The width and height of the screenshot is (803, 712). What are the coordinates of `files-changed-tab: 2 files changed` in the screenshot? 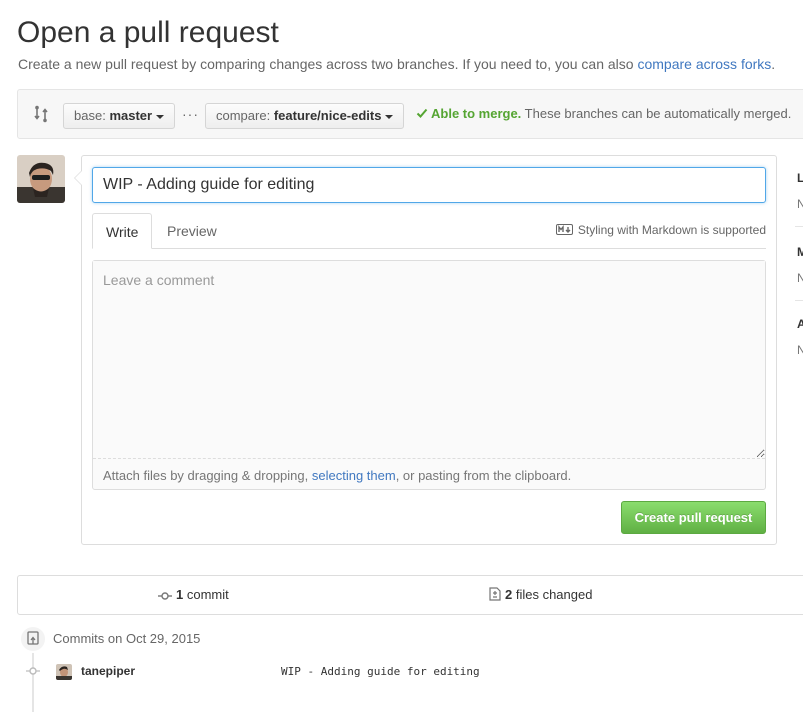 It's located at (540, 594).